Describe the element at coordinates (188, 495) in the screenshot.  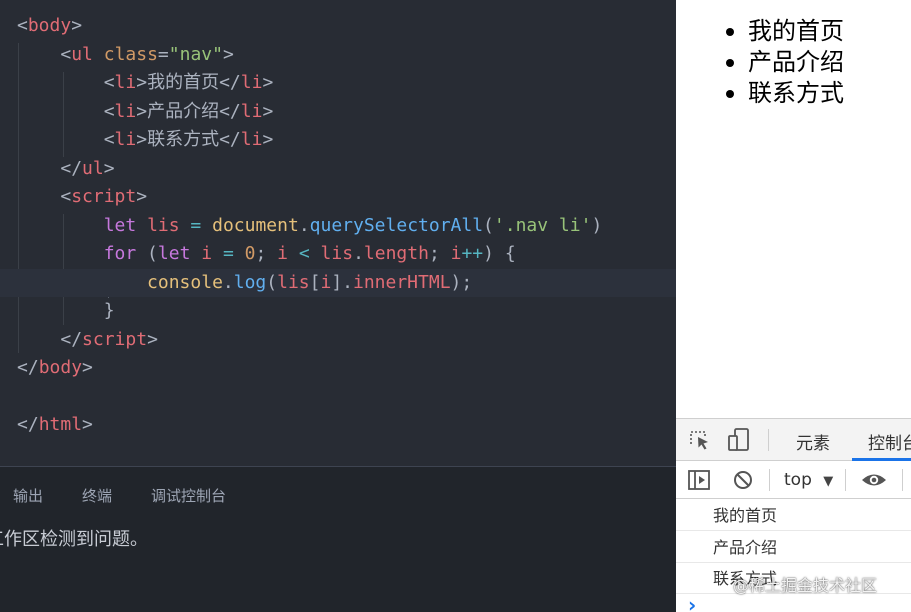
I see `tab-debug-console: 调试控制台` at that location.